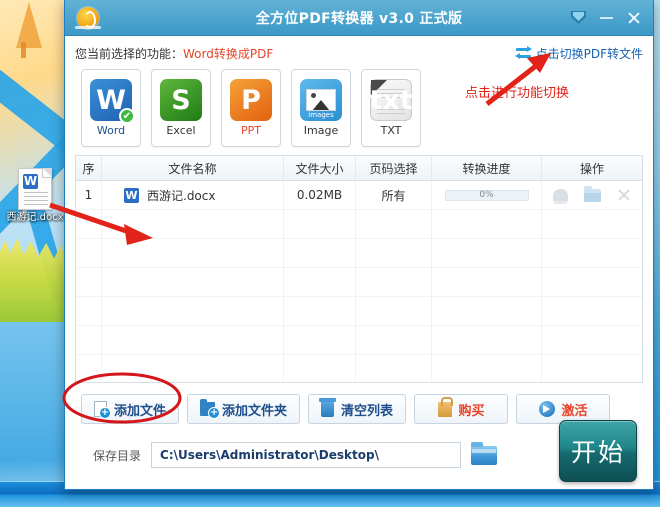 The image size is (660, 507). Describe the element at coordinates (321, 105) in the screenshot. I see `mountain-icon` at that location.